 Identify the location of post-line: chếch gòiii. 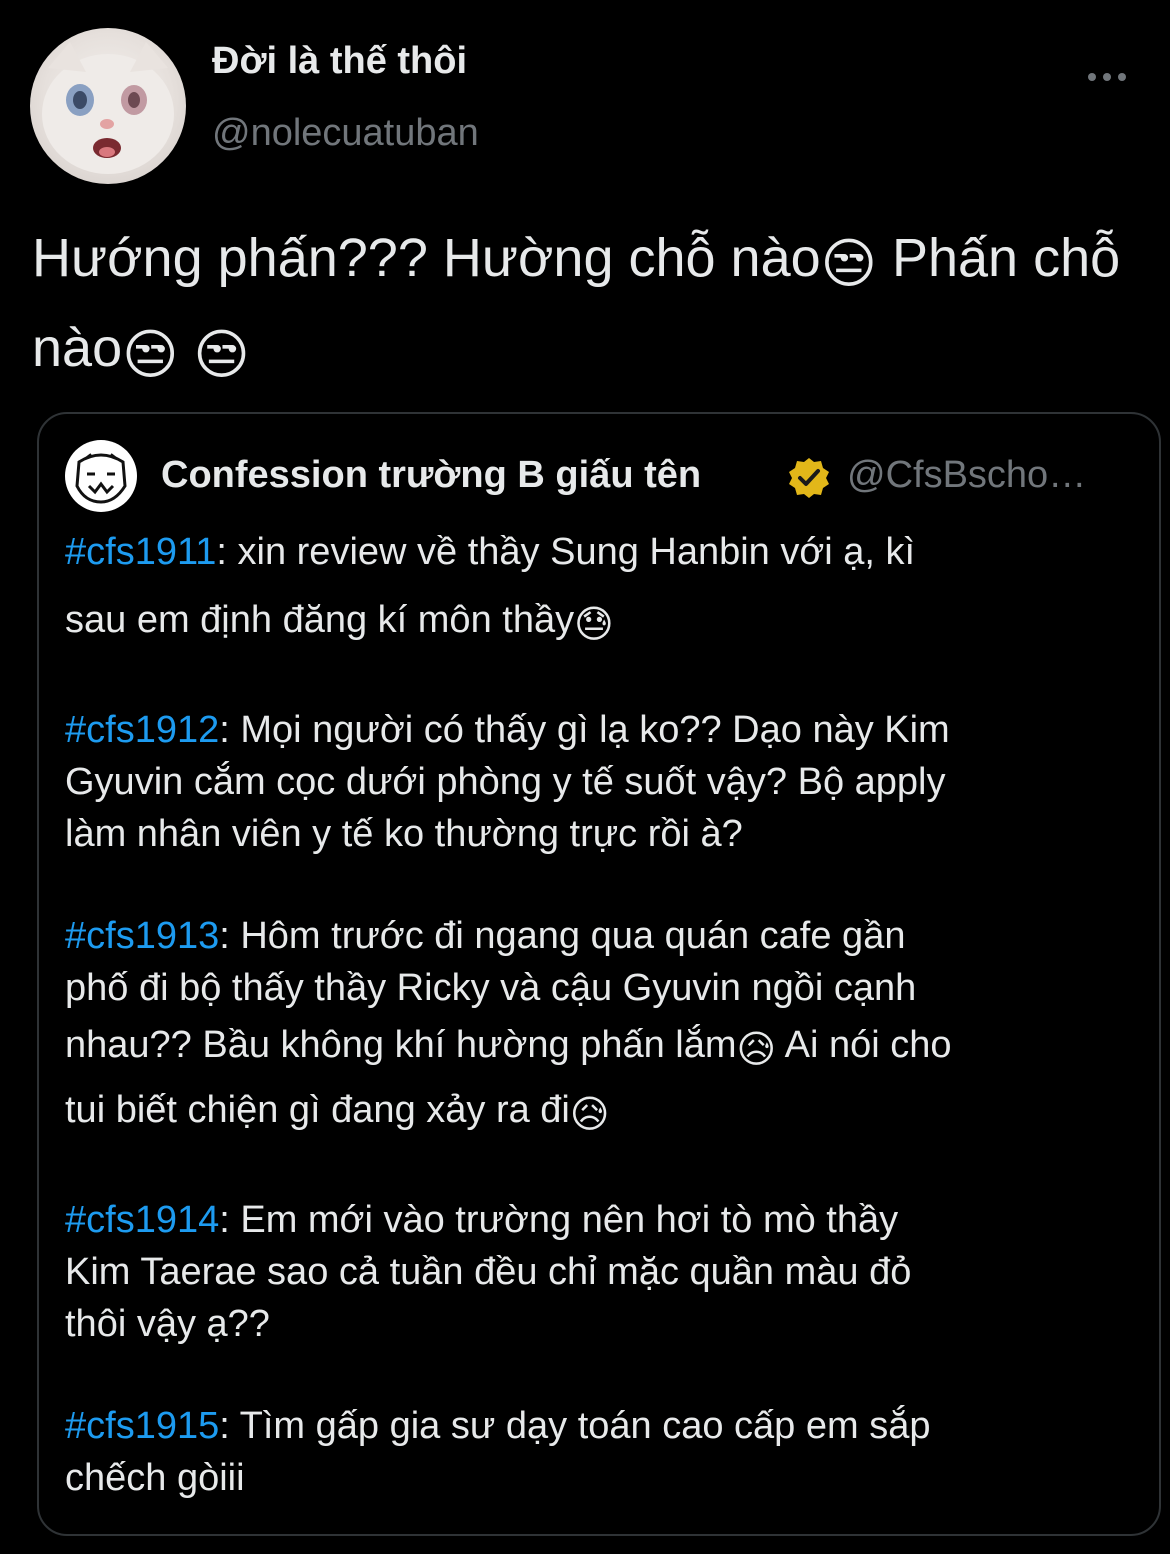
(155, 1478).